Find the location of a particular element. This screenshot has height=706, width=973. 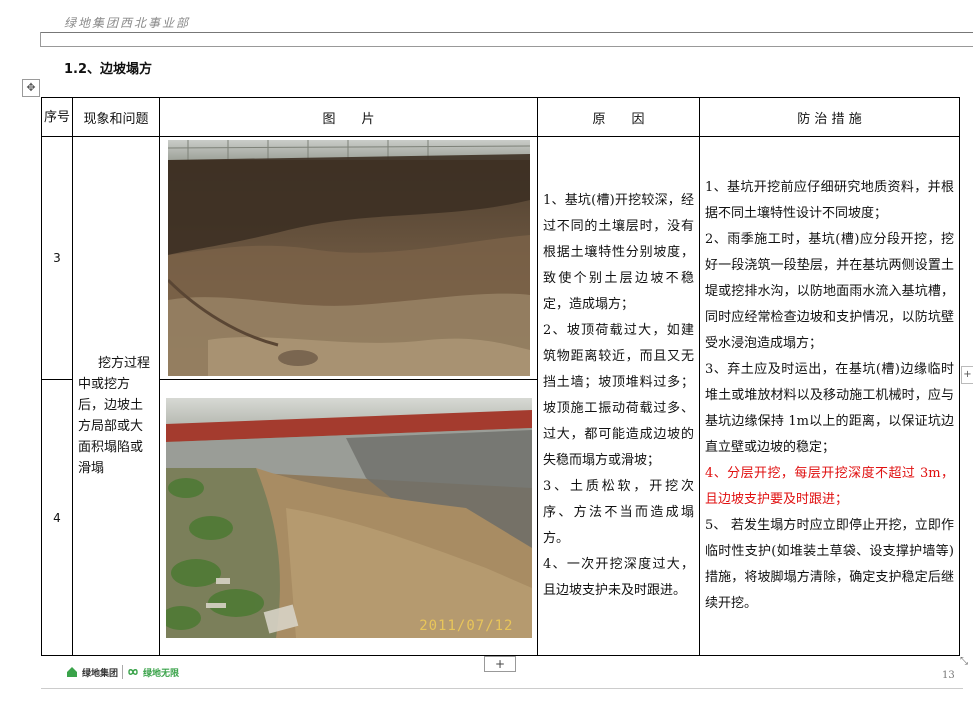

header-measures: 防 治 措 施 is located at coordinates (829, 117).